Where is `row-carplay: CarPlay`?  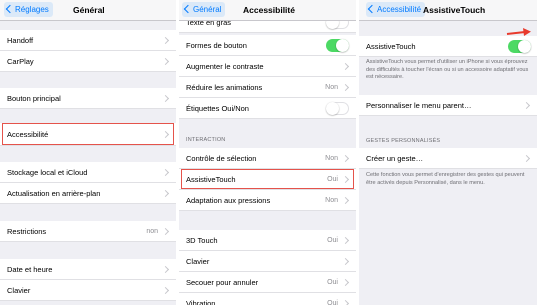 row-carplay: CarPlay is located at coordinates (88, 61).